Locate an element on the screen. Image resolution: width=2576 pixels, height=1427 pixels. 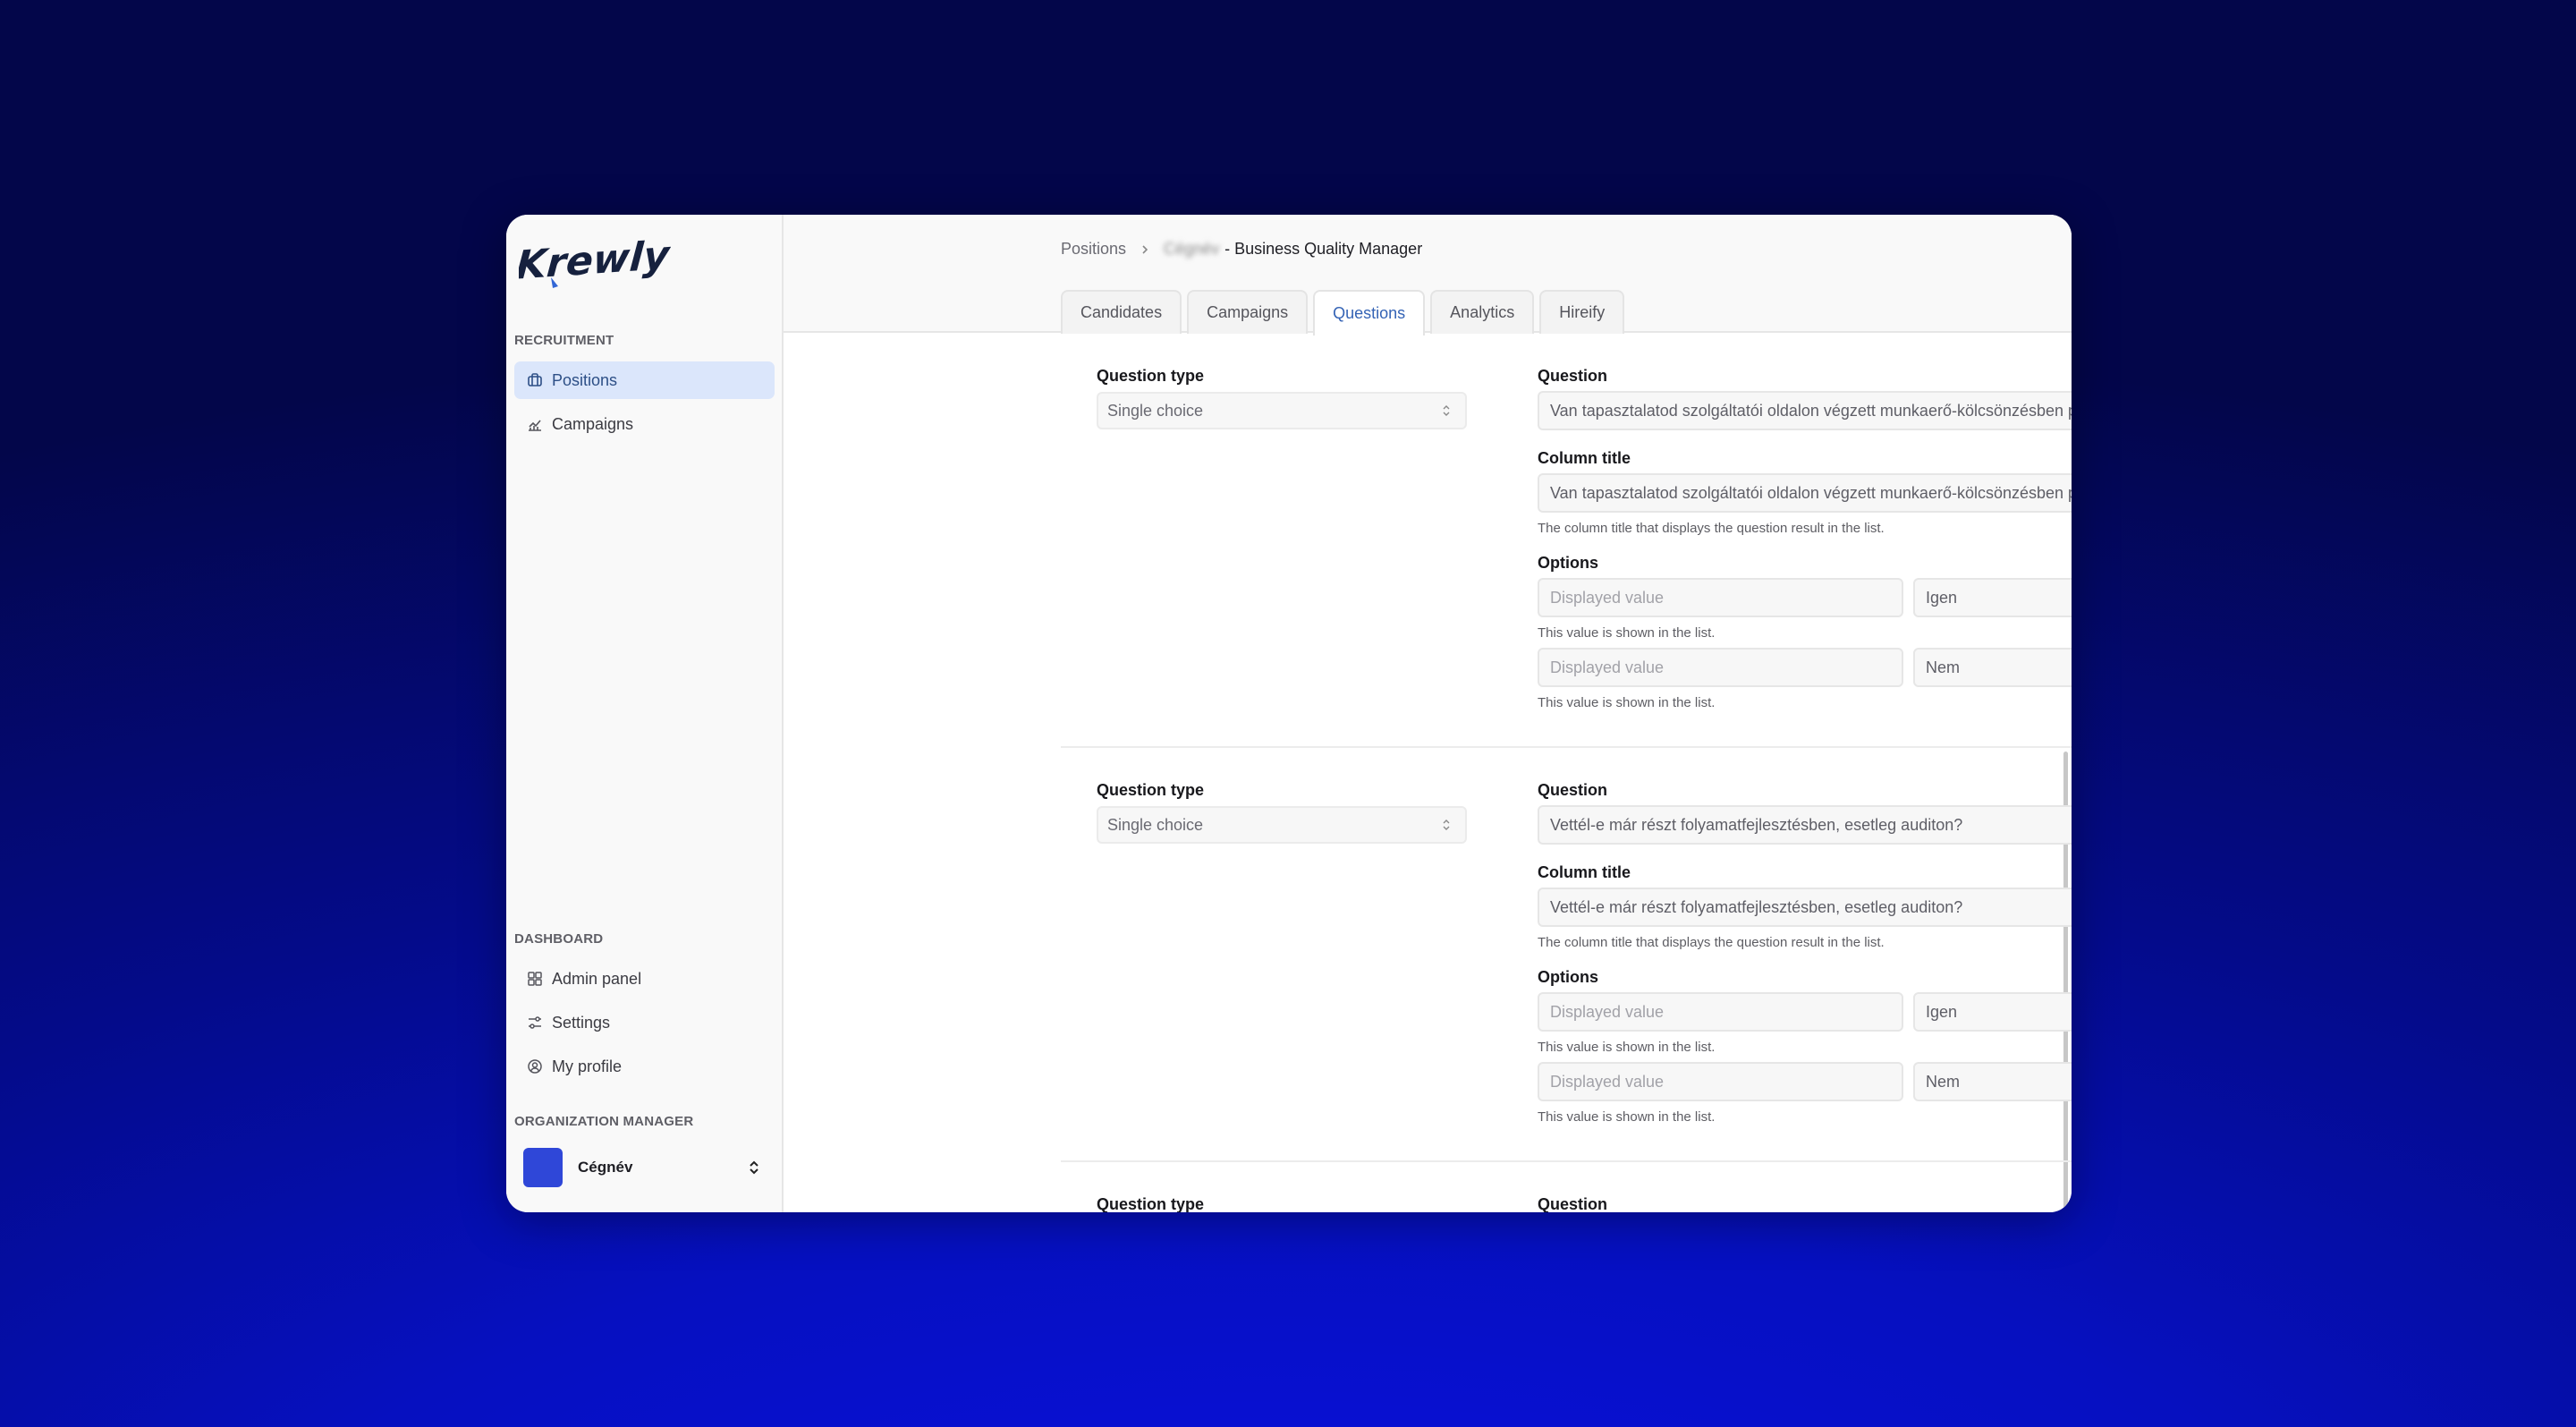
breadcrumb-current: Cégnév - Business Quality Manager is located at coordinates (1293, 249).